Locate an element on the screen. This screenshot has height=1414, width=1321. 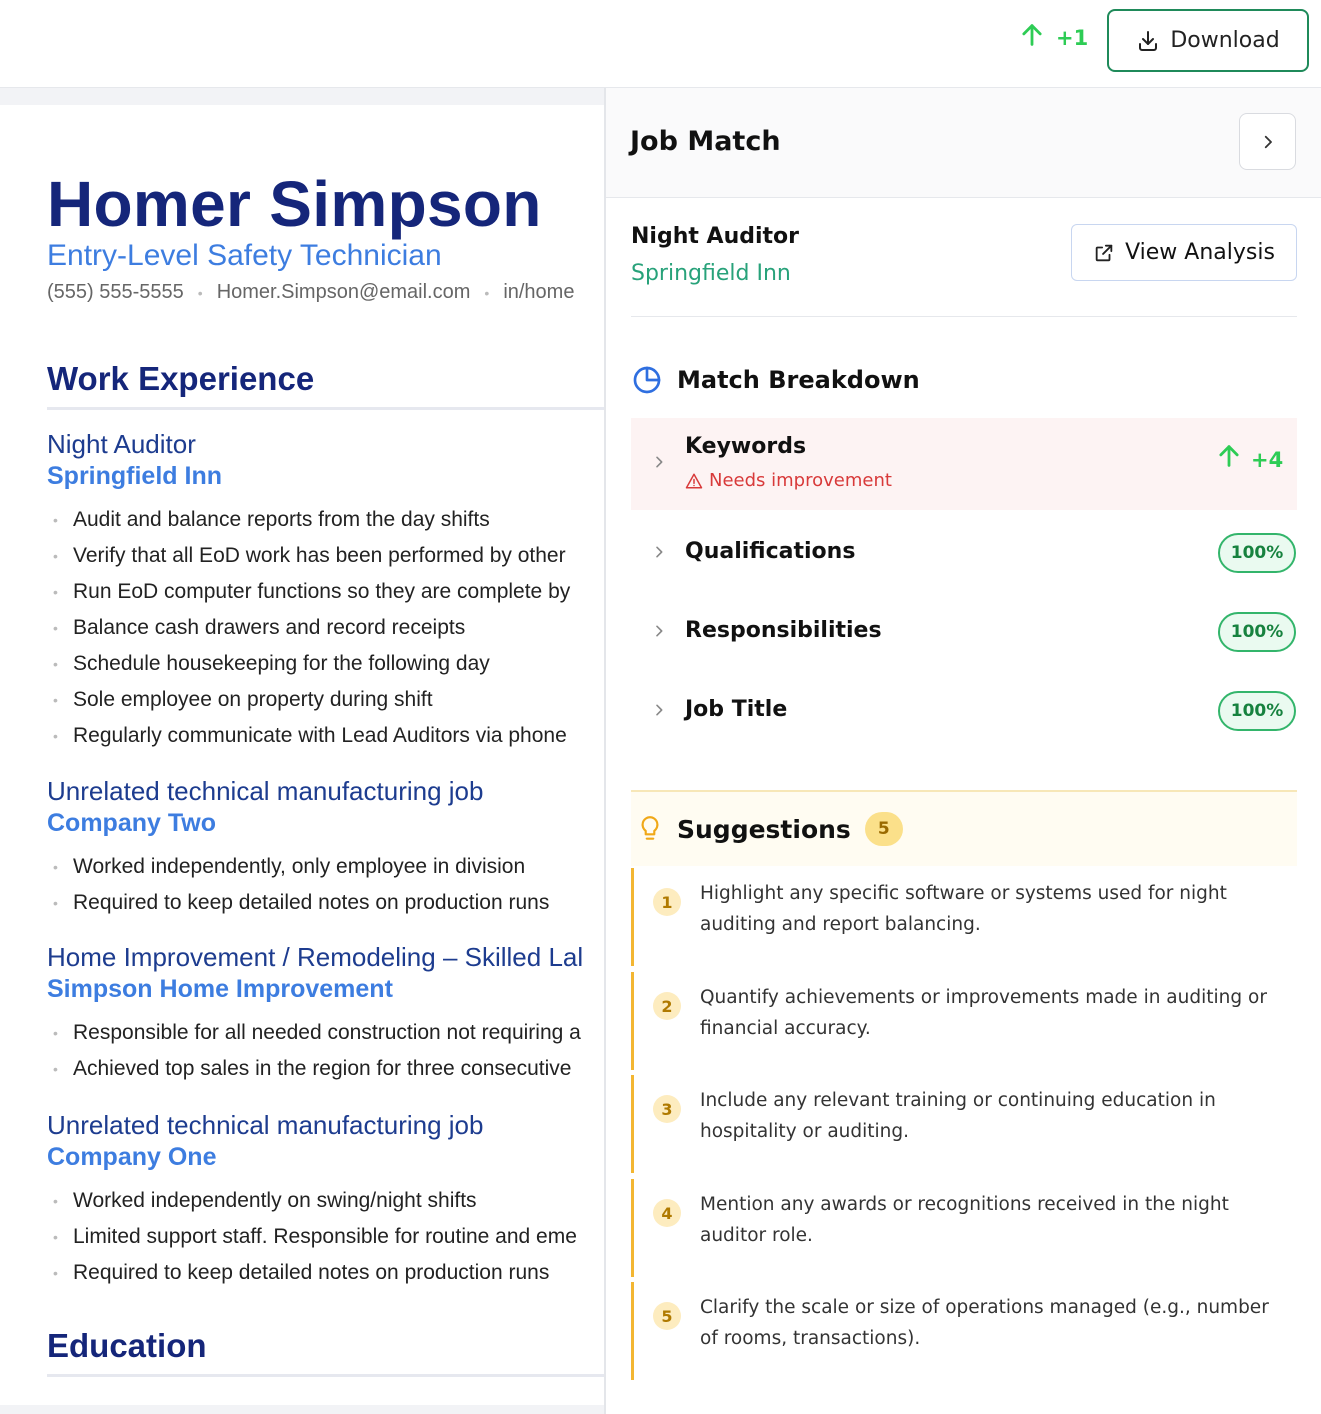
match-breakdown-title: Match Breakdown is located at coordinates (798, 380).